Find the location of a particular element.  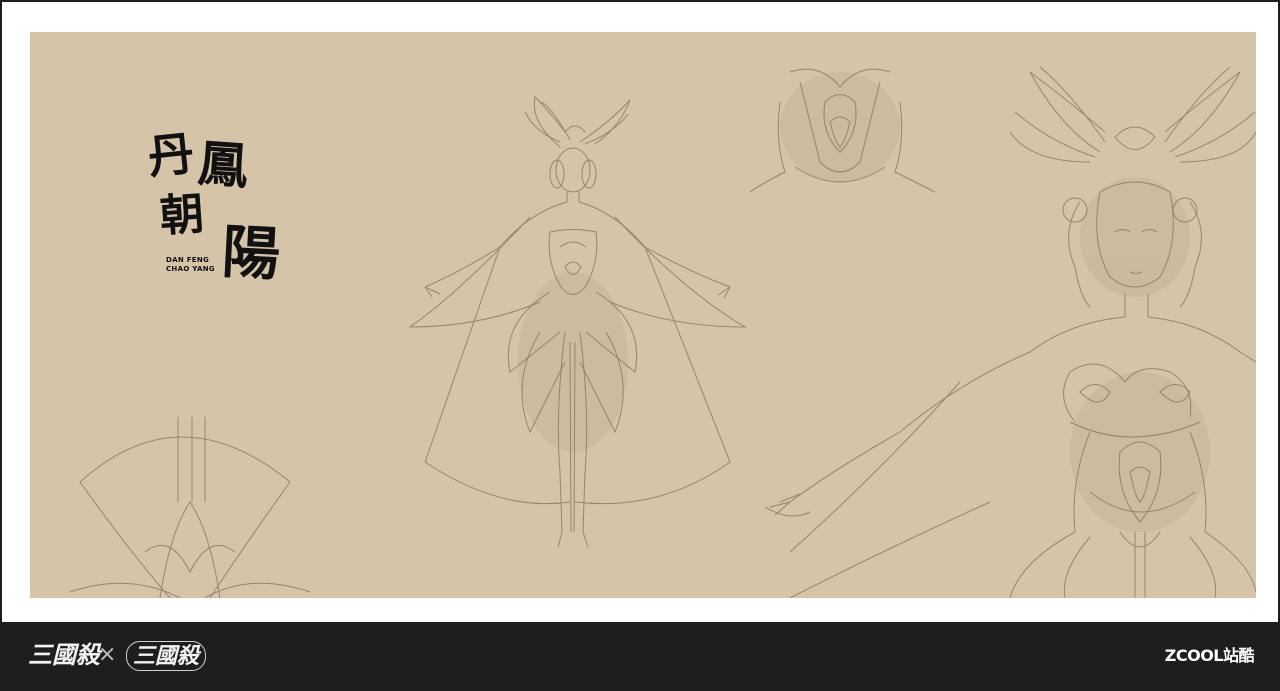

calligraphy-title: 丹 鳳 朝 陽 DAN FENG CHAO YANG is located at coordinates (226, 228).